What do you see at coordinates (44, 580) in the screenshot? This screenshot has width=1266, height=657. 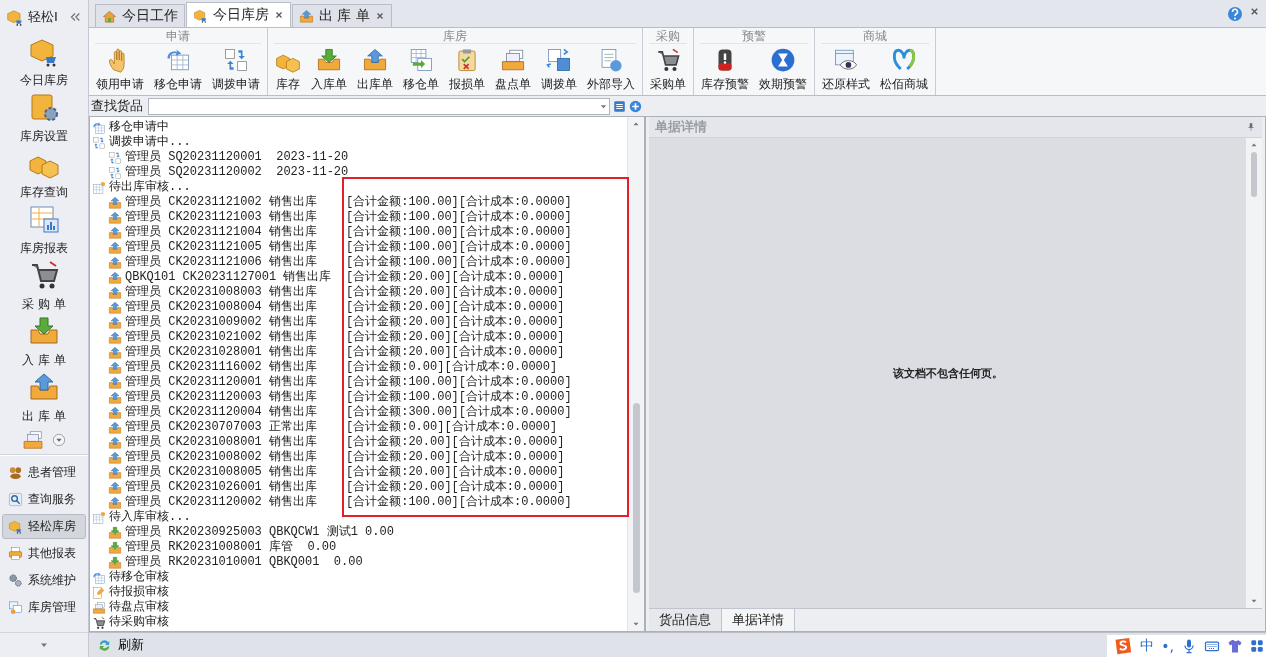 I see `nav-item: 系统维护` at bounding box center [44, 580].